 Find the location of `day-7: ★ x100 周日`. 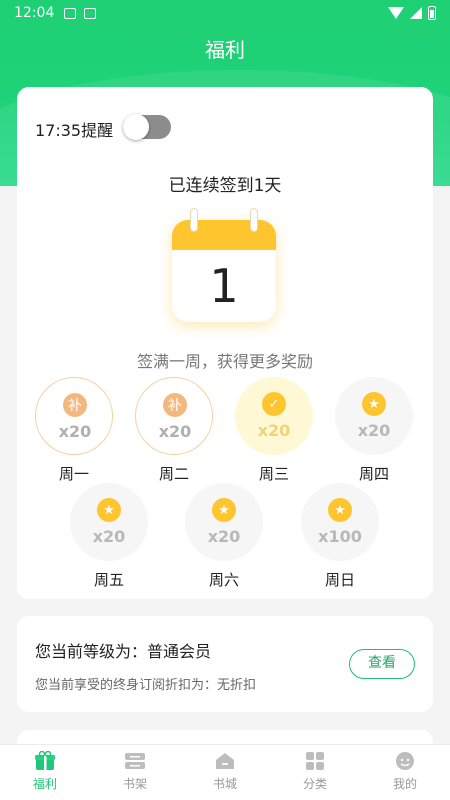

day-7: ★ x100 周日 is located at coordinates (340, 536).